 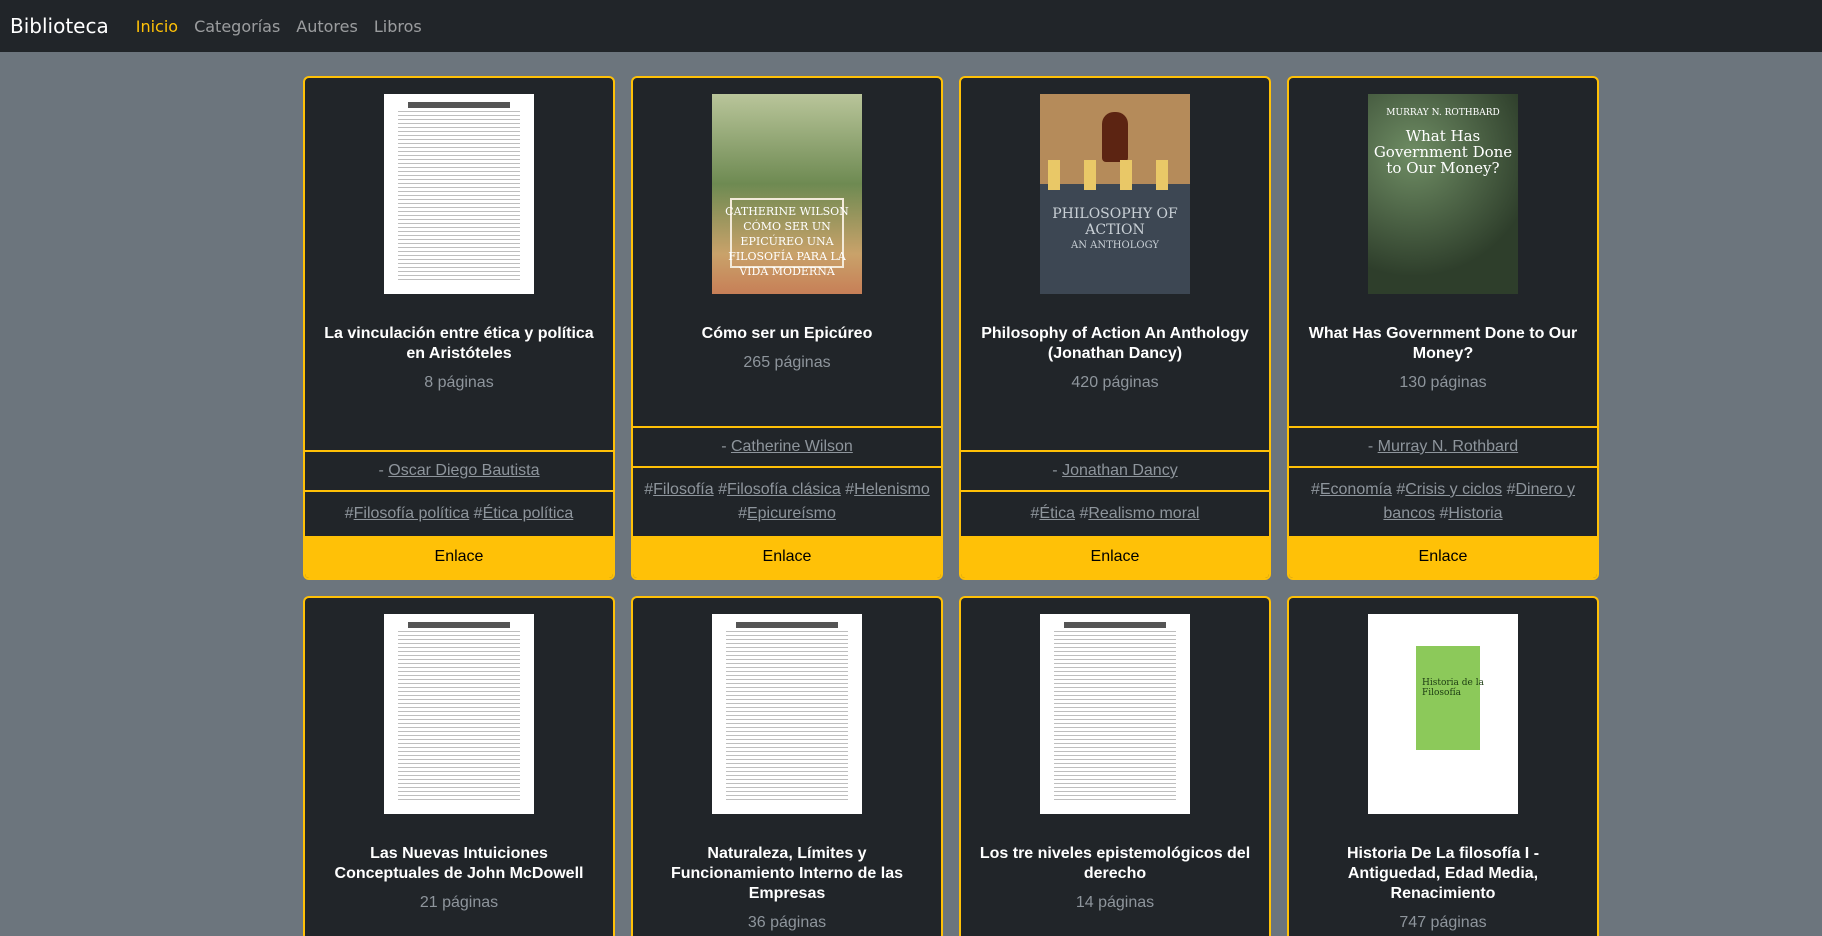 I want to click on tag-link: Ética, so click(x=1057, y=513).